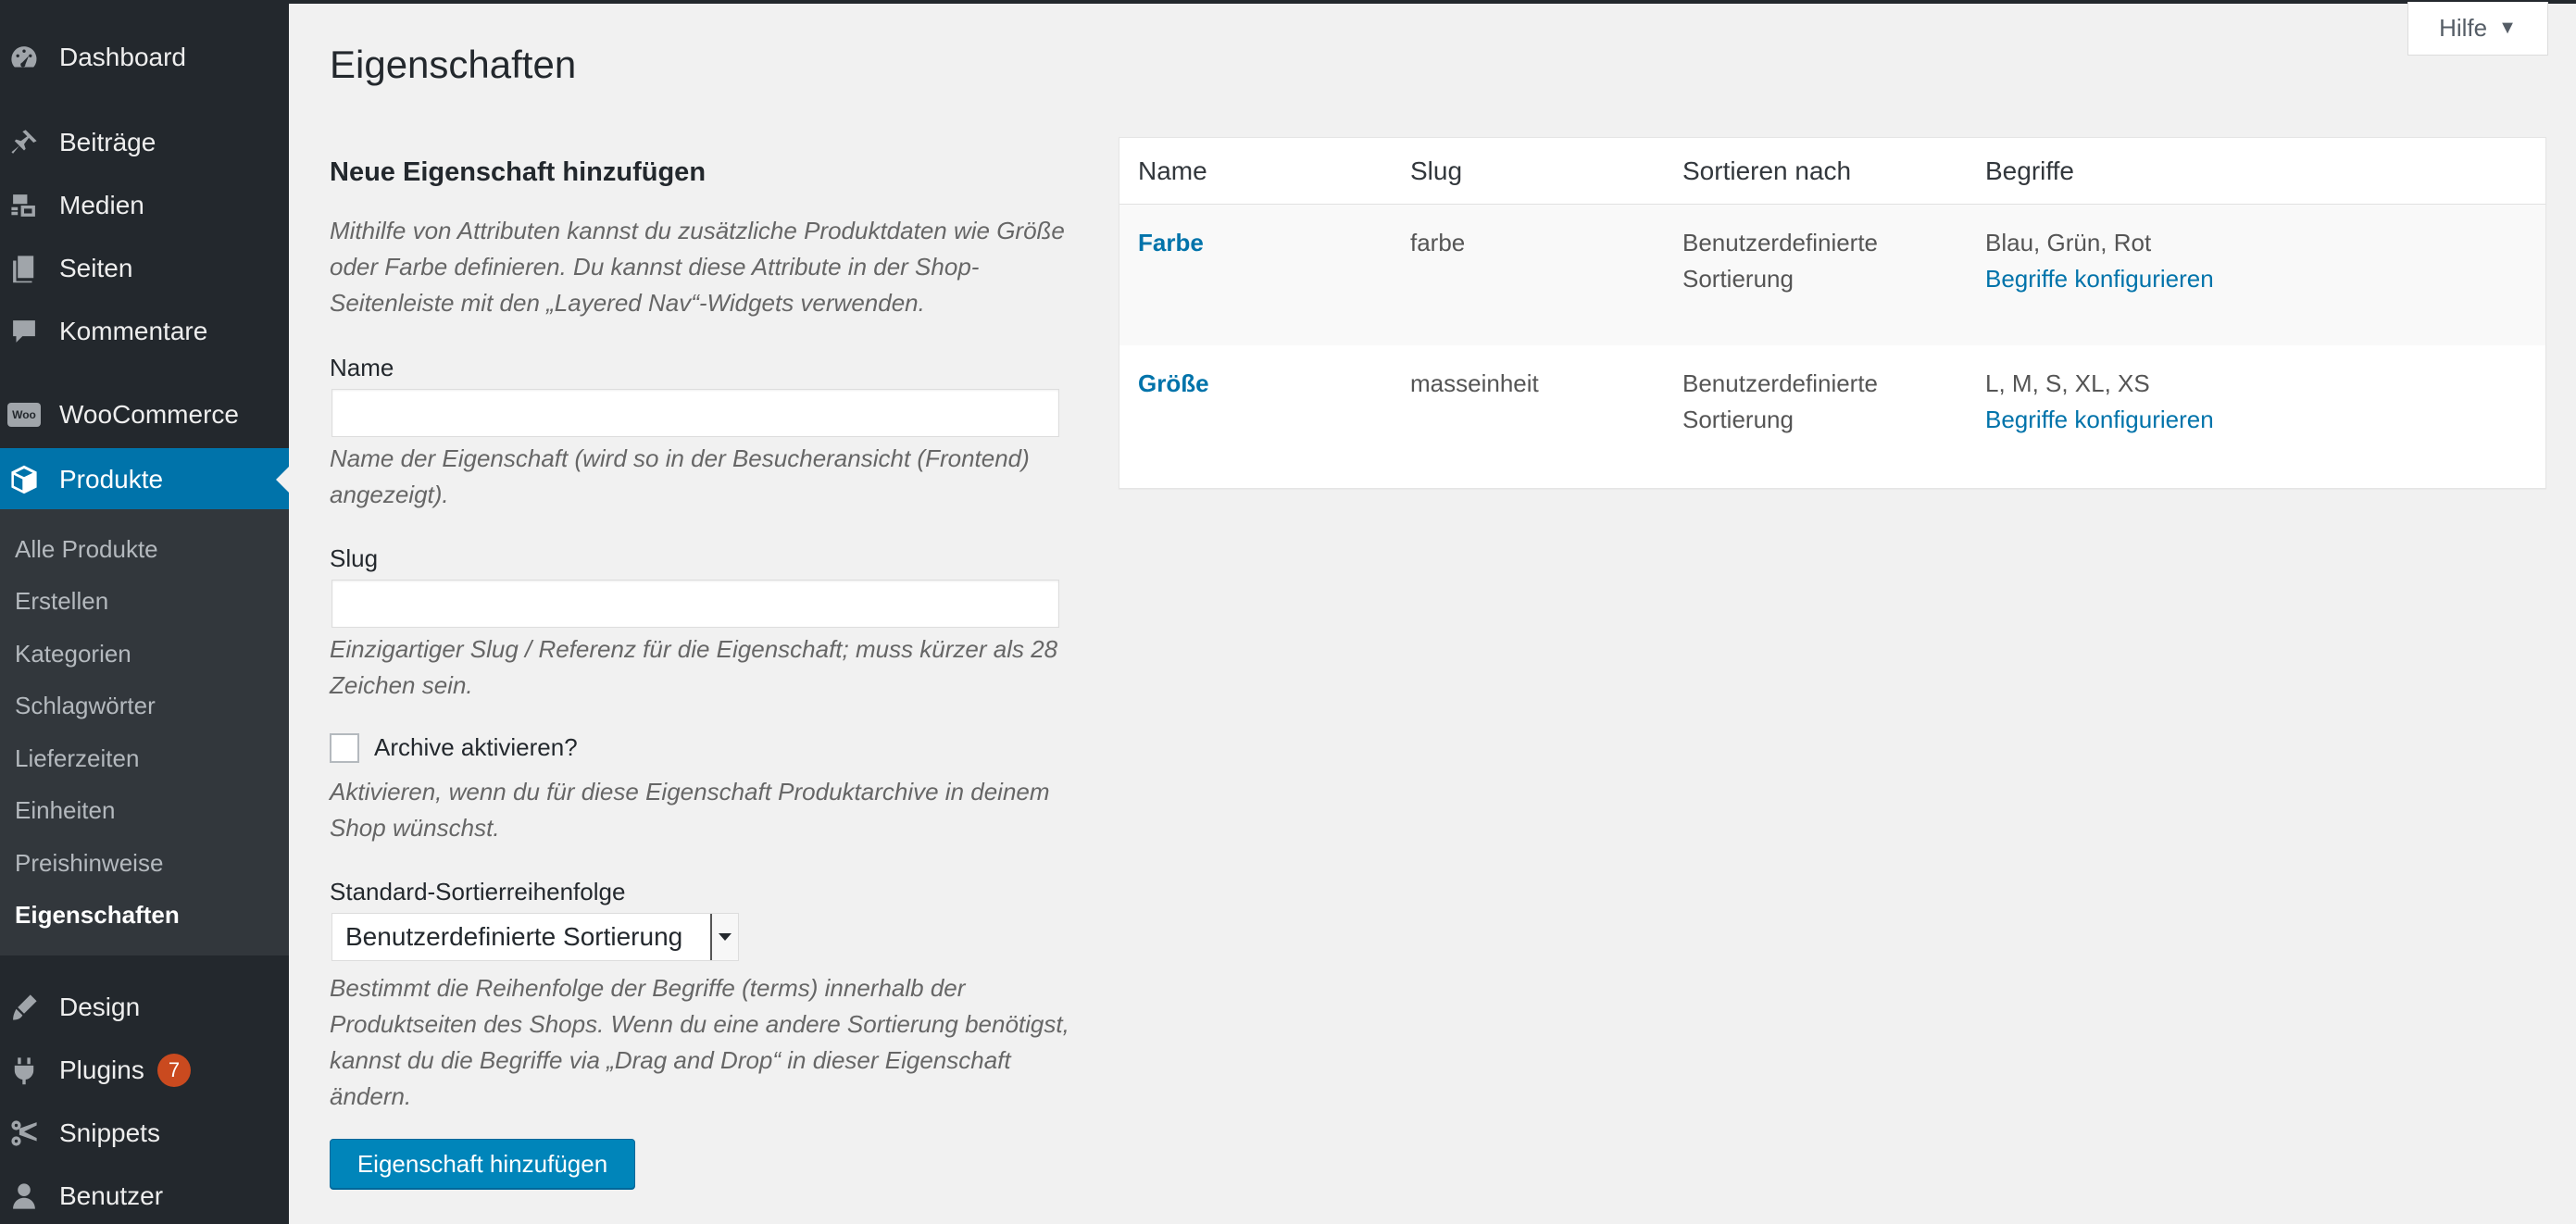  I want to click on submenu-item-categories: Kategorien, so click(73, 654).